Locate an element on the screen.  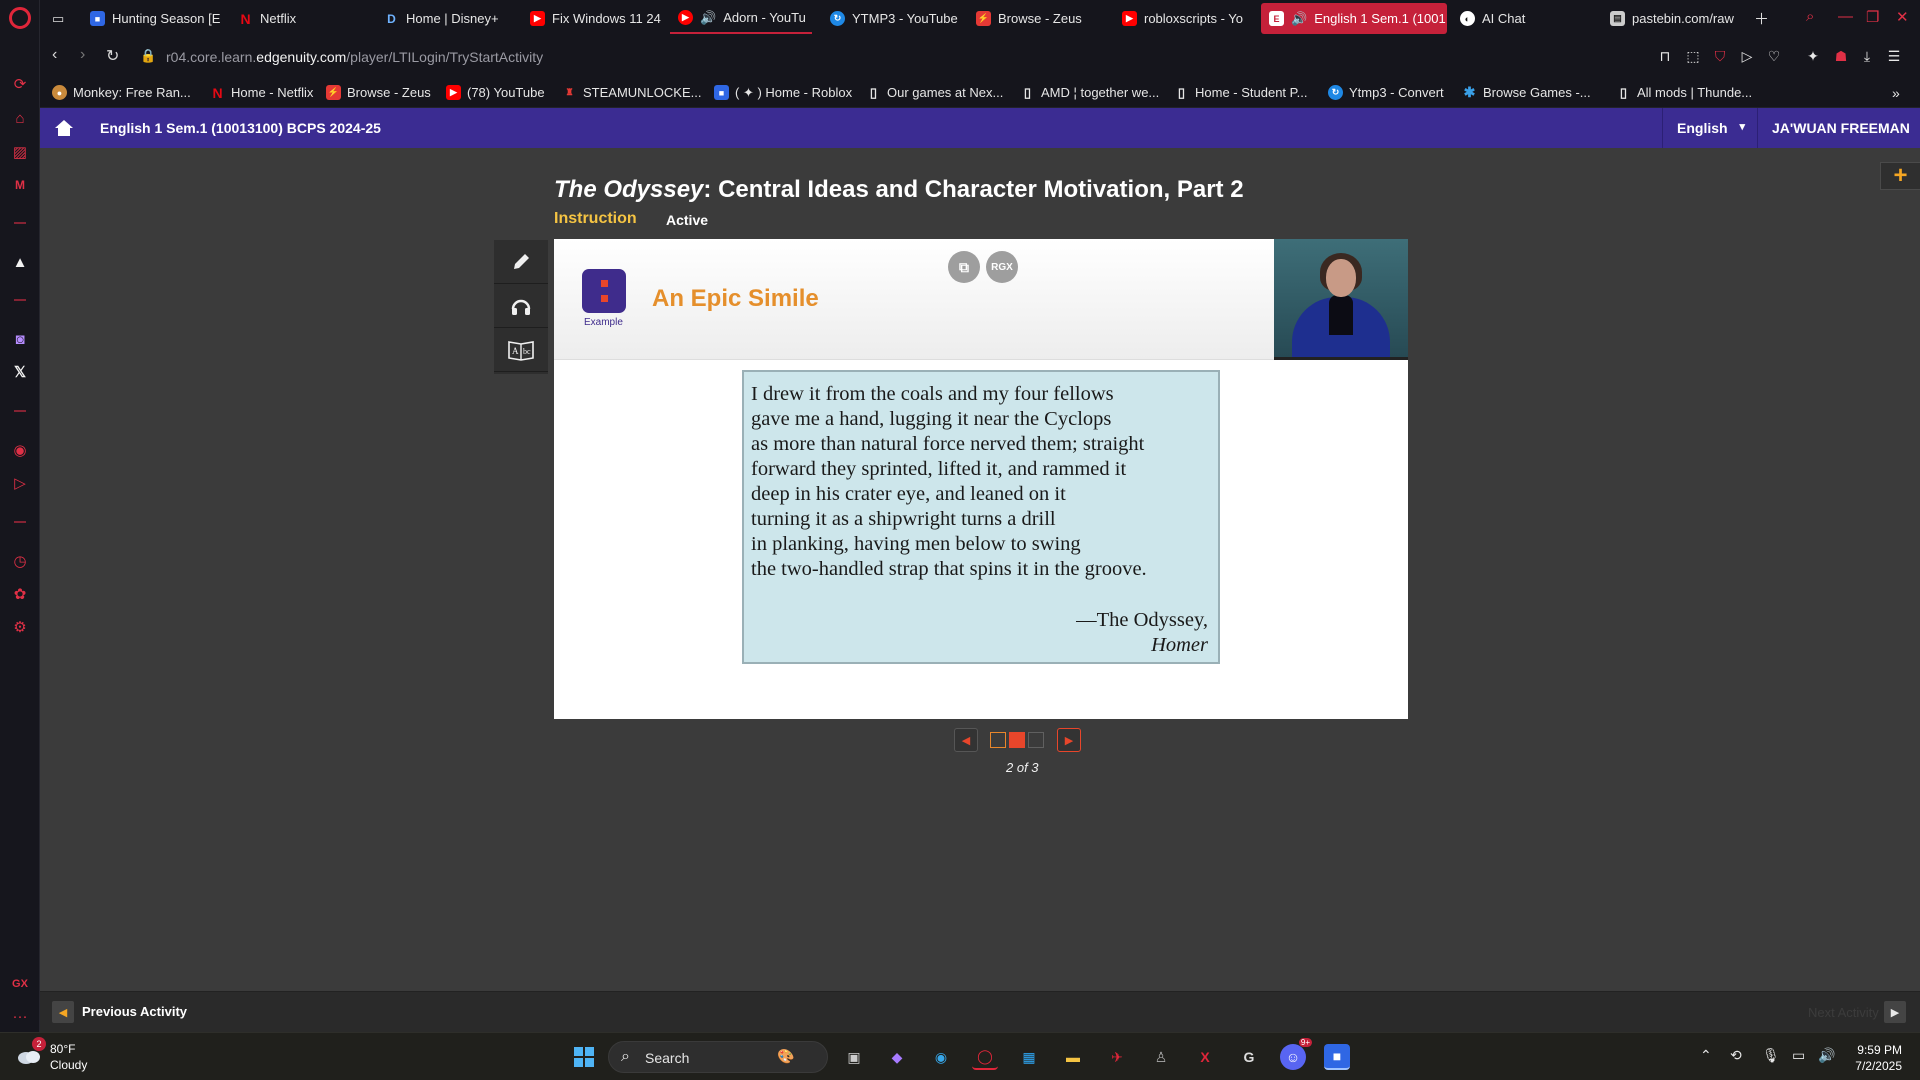
settings-icon: ⚙ is located at coordinates (20, 627).